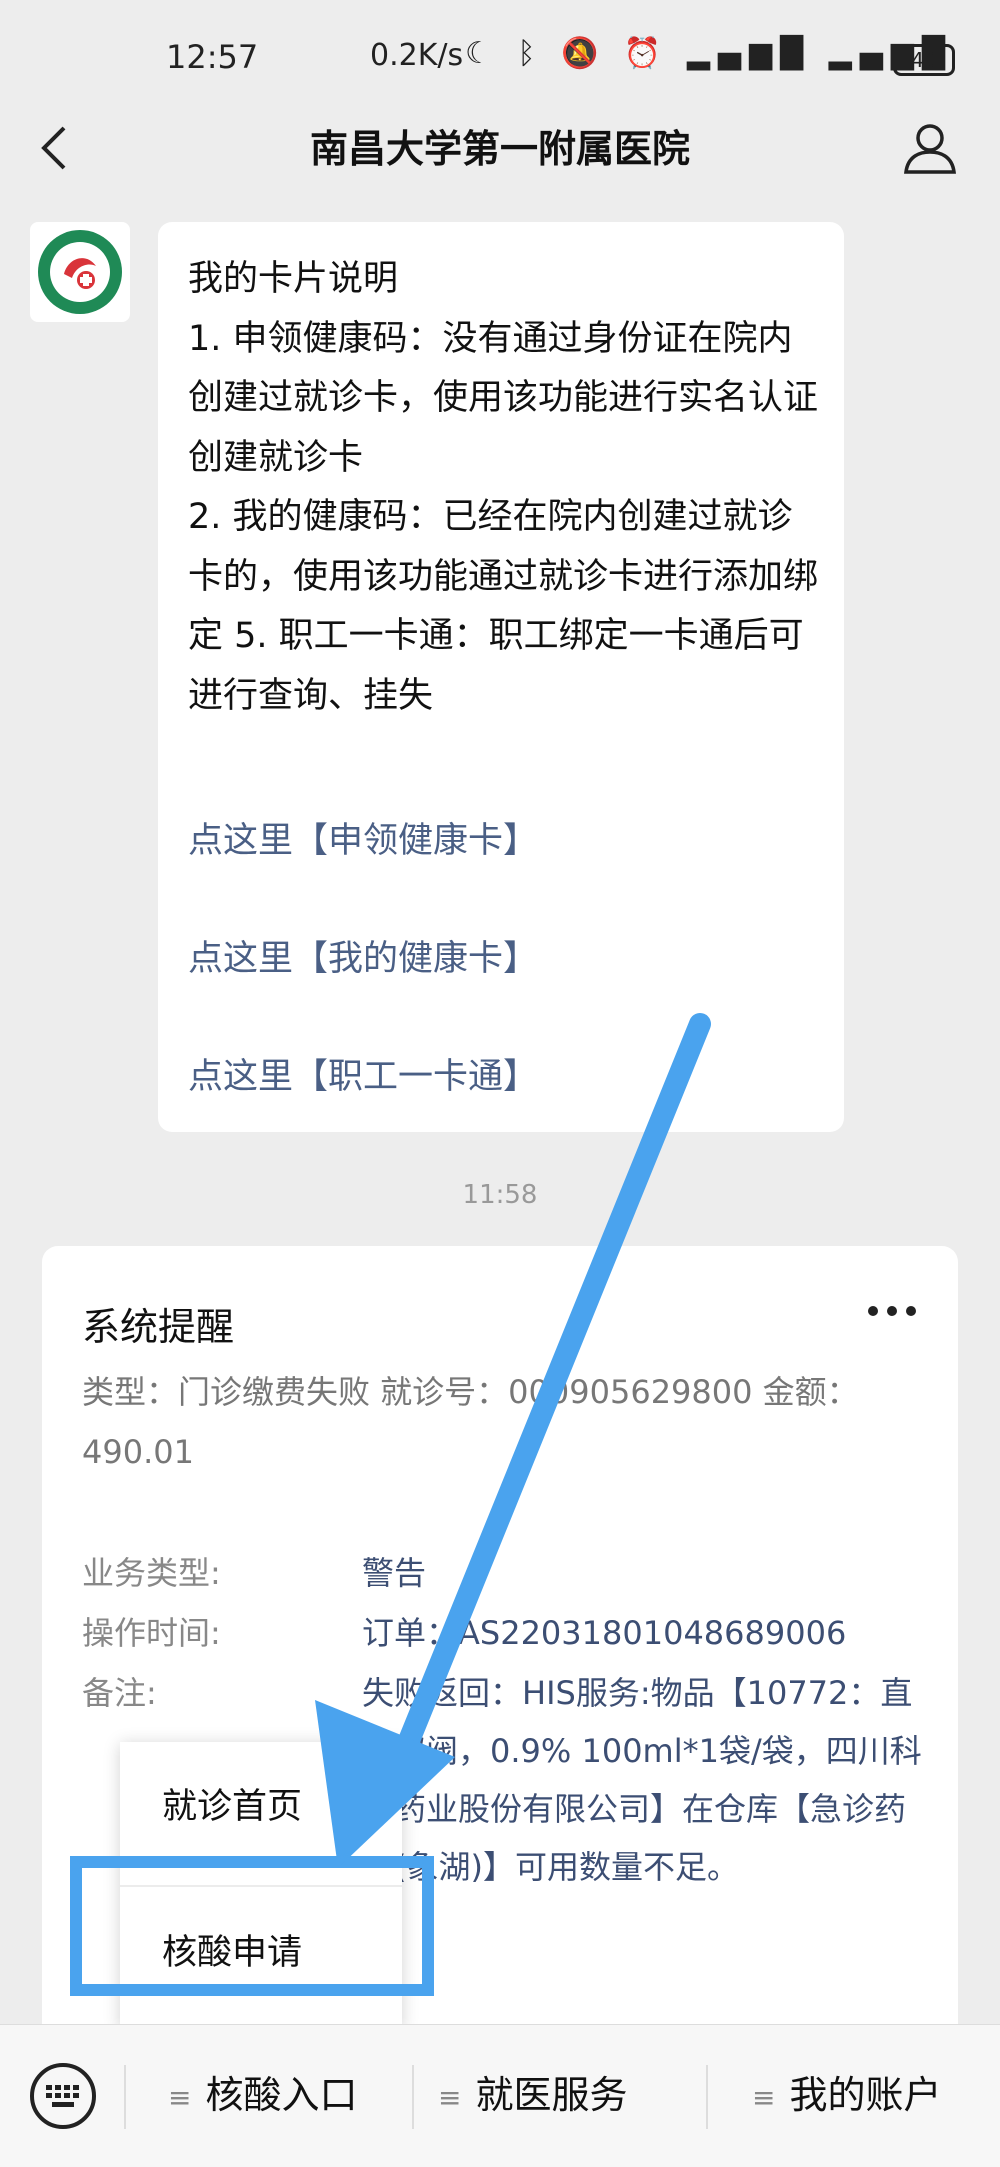  Describe the element at coordinates (530, 53) in the screenshot. I see `bluetooth-icon: ᛒ` at that location.